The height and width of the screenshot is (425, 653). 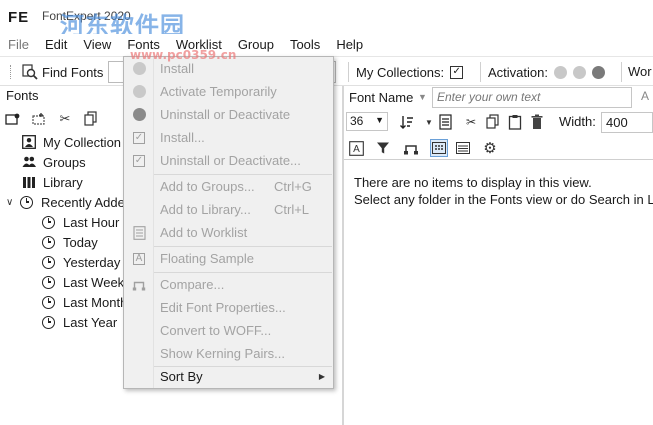 I want to click on menu-item-sort-by: Sort By ▶, so click(x=228, y=376).